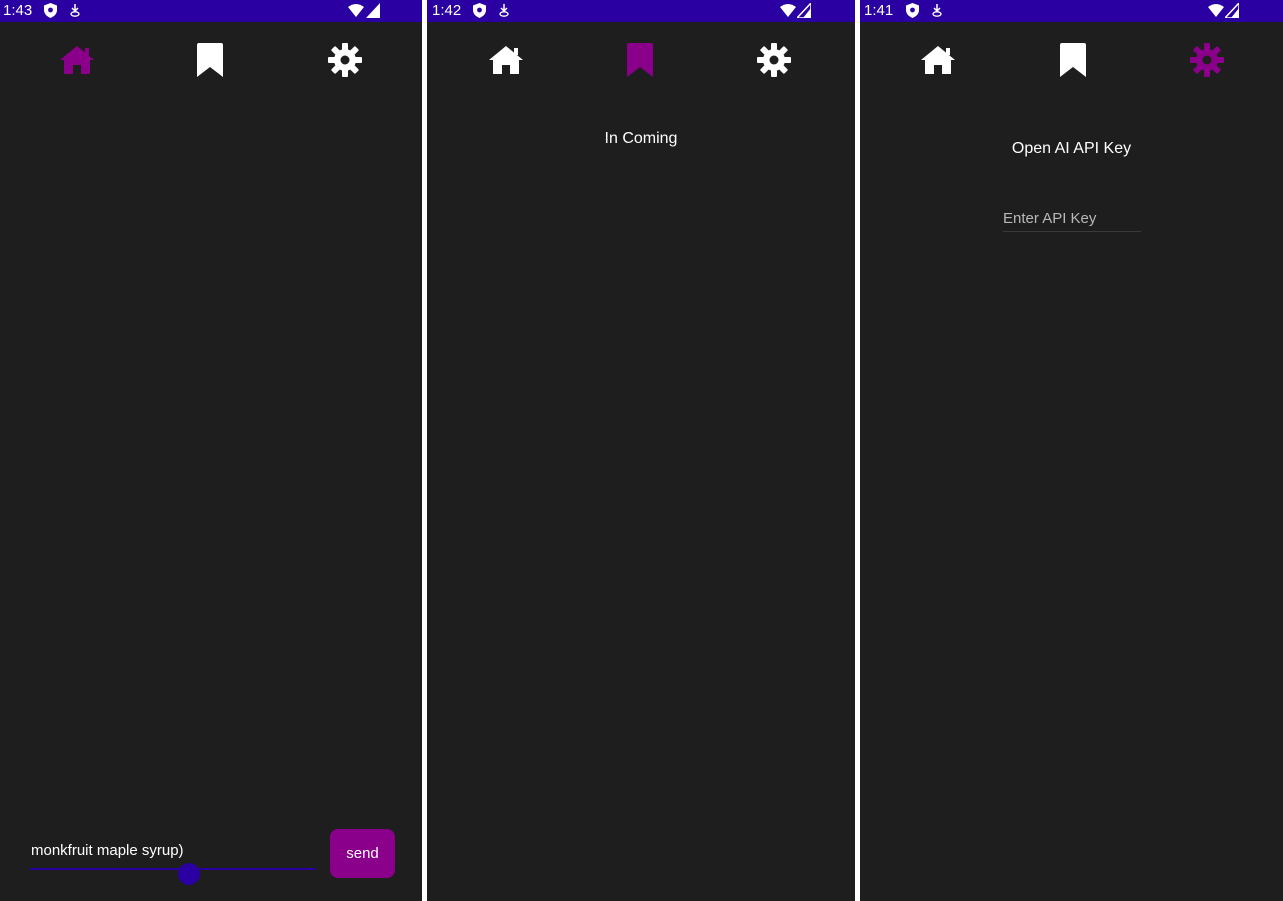 Image resolution: width=1283 pixels, height=901 pixels. Describe the element at coordinates (641, 11) in the screenshot. I see `status-bar: 1:42` at that location.